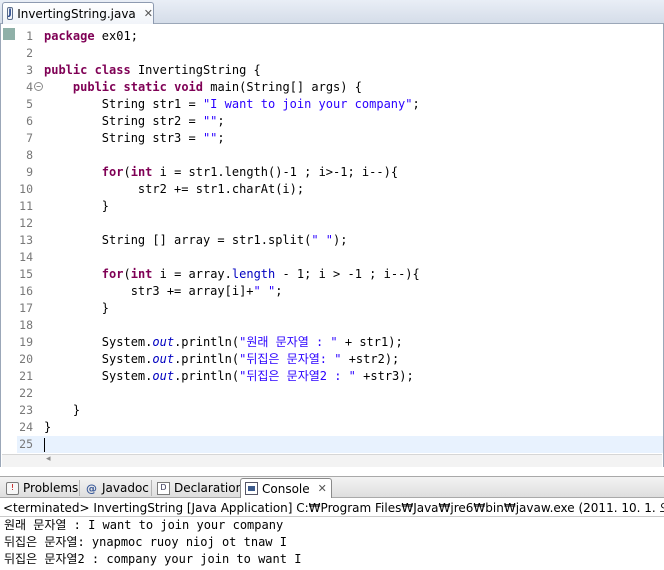 The image size is (664, 570). Describe the element at coordinates (29, 121) in the screenshot. I see `line-number: 6` at that location.